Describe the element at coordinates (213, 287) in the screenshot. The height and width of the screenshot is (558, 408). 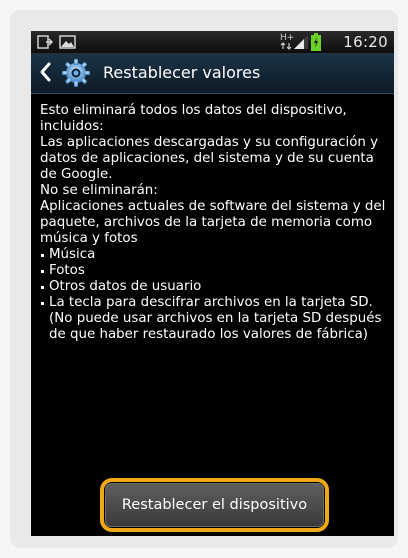
I see `list-item: Otros datos de usuario` at that location.